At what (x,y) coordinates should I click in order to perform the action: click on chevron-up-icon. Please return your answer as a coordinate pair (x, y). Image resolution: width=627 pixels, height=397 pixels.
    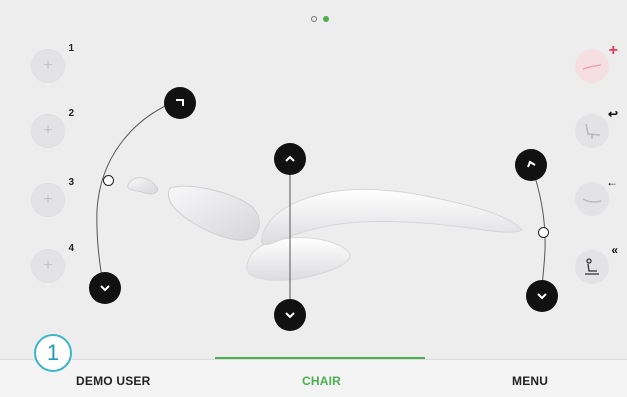
    Looking at the image, I should click on (290, 158).